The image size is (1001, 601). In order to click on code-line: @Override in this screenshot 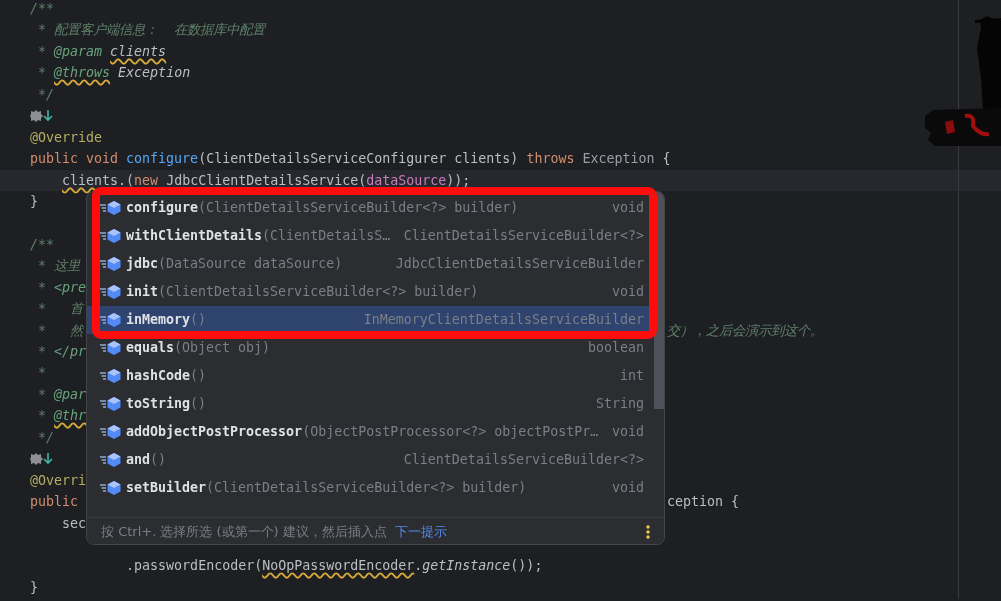, I will do `click(66, 137)`.